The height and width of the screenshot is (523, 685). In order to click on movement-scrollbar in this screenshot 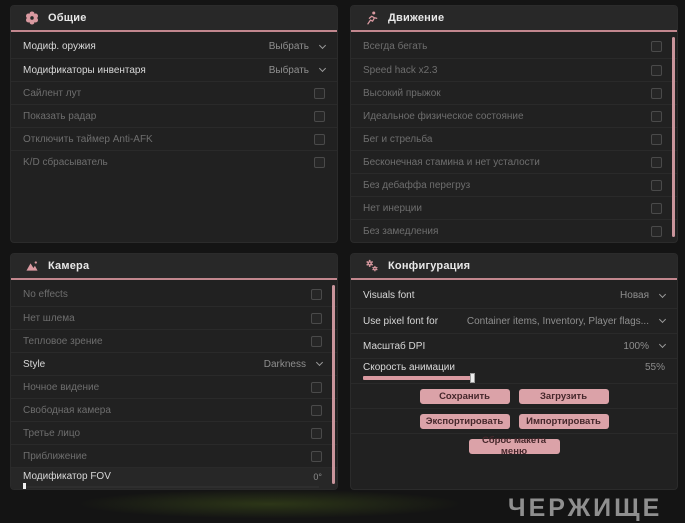, I will do `click(673, 137)`.